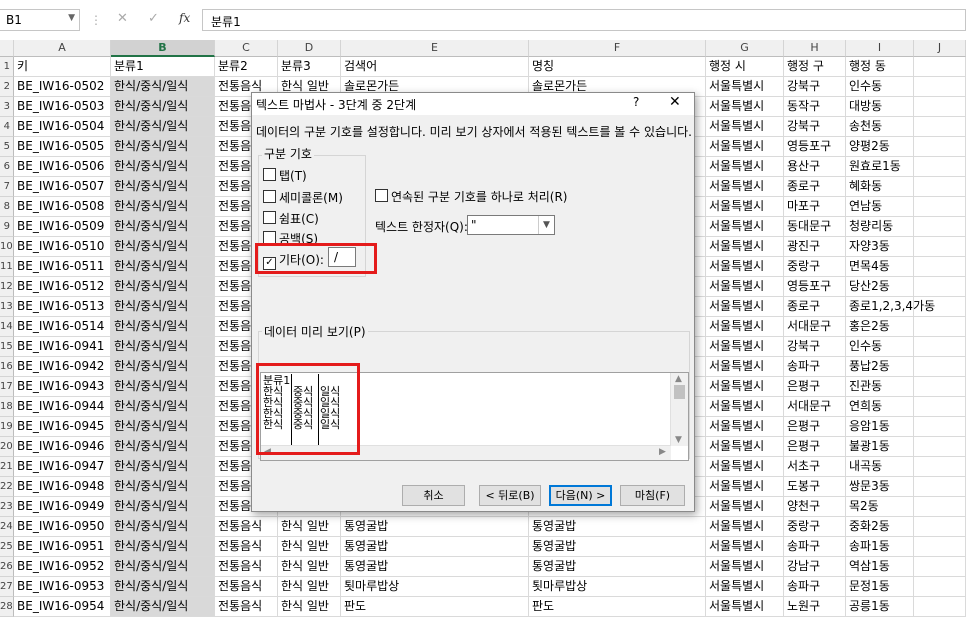  What do you see at coordinates (815, 487) in the screenshot?
I see `cell-h: 도봉구` at bounding box center [815, 487].